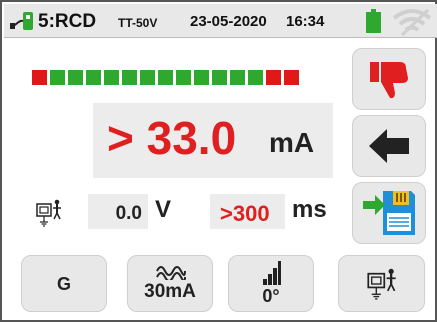 The height and width of the screenshot is (322, 437). What do you see at coordinates (373, 21) in the screenshot?
I see `battery-icon` at bounding box center [373, 21].